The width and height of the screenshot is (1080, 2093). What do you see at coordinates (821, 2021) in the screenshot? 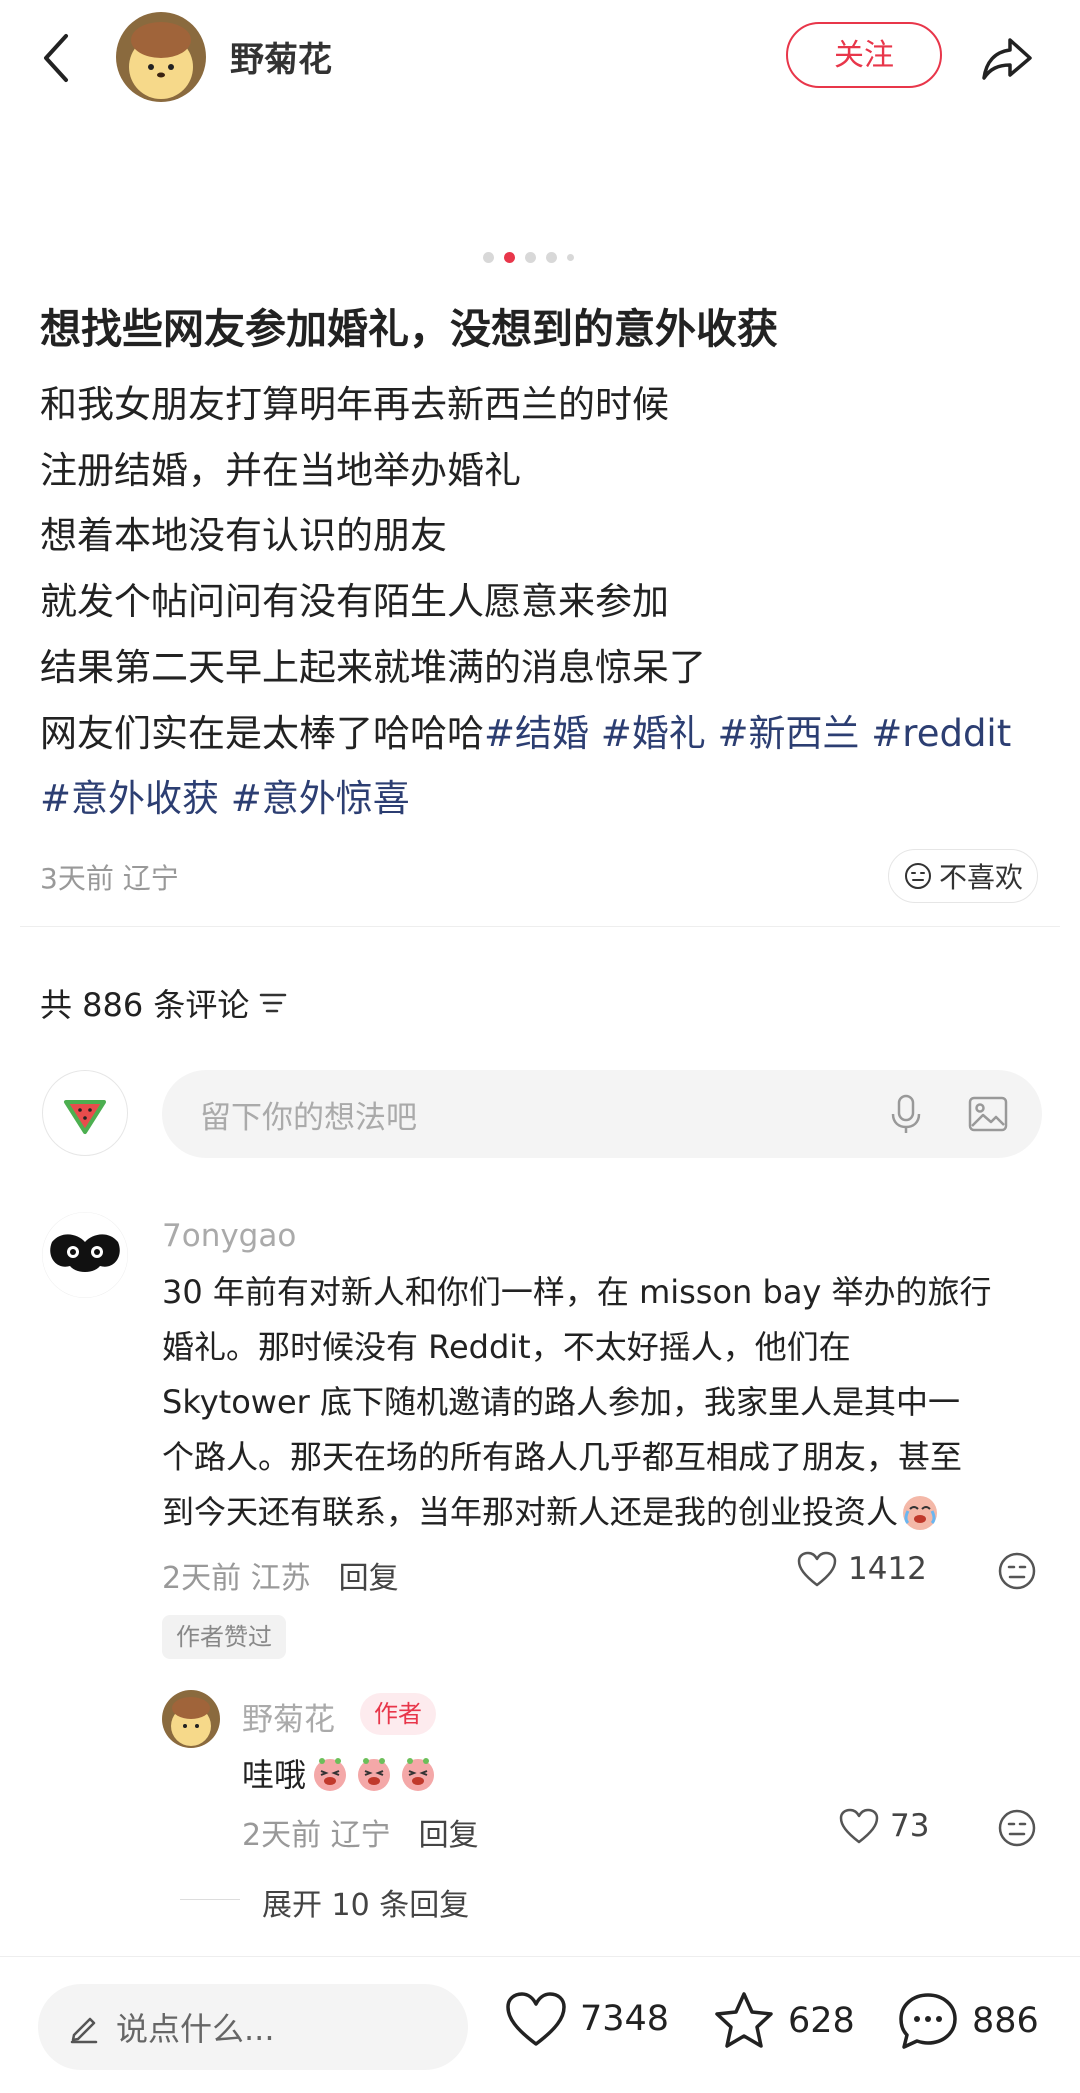
I see `post-collect-count: 628` at bounding box center [821, 2021].